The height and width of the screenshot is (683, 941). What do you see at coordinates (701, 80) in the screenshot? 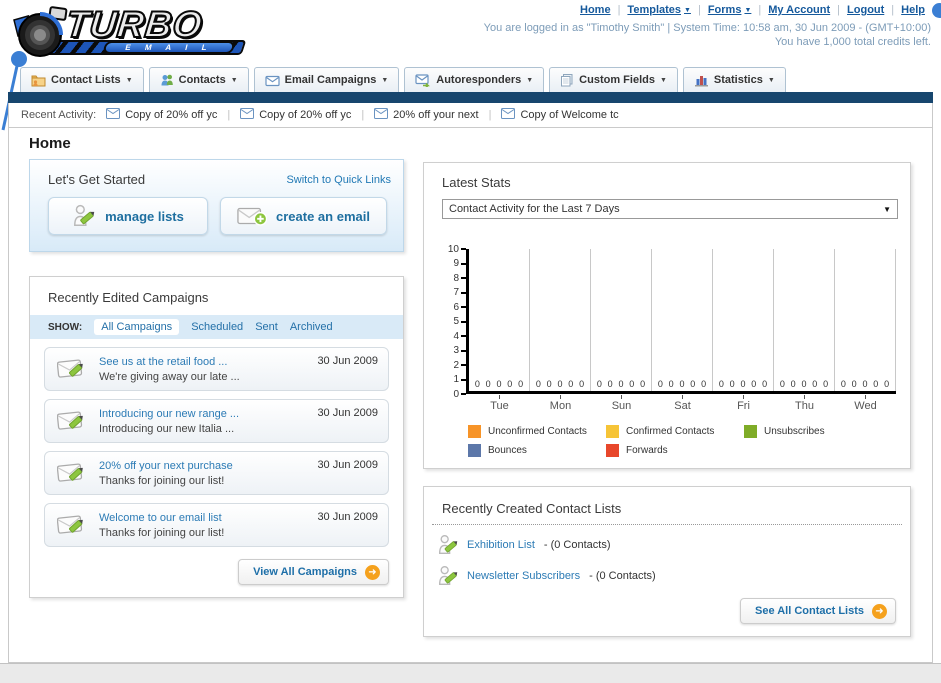
I see `bar-chart-icon` at bounding box center [701, 80].